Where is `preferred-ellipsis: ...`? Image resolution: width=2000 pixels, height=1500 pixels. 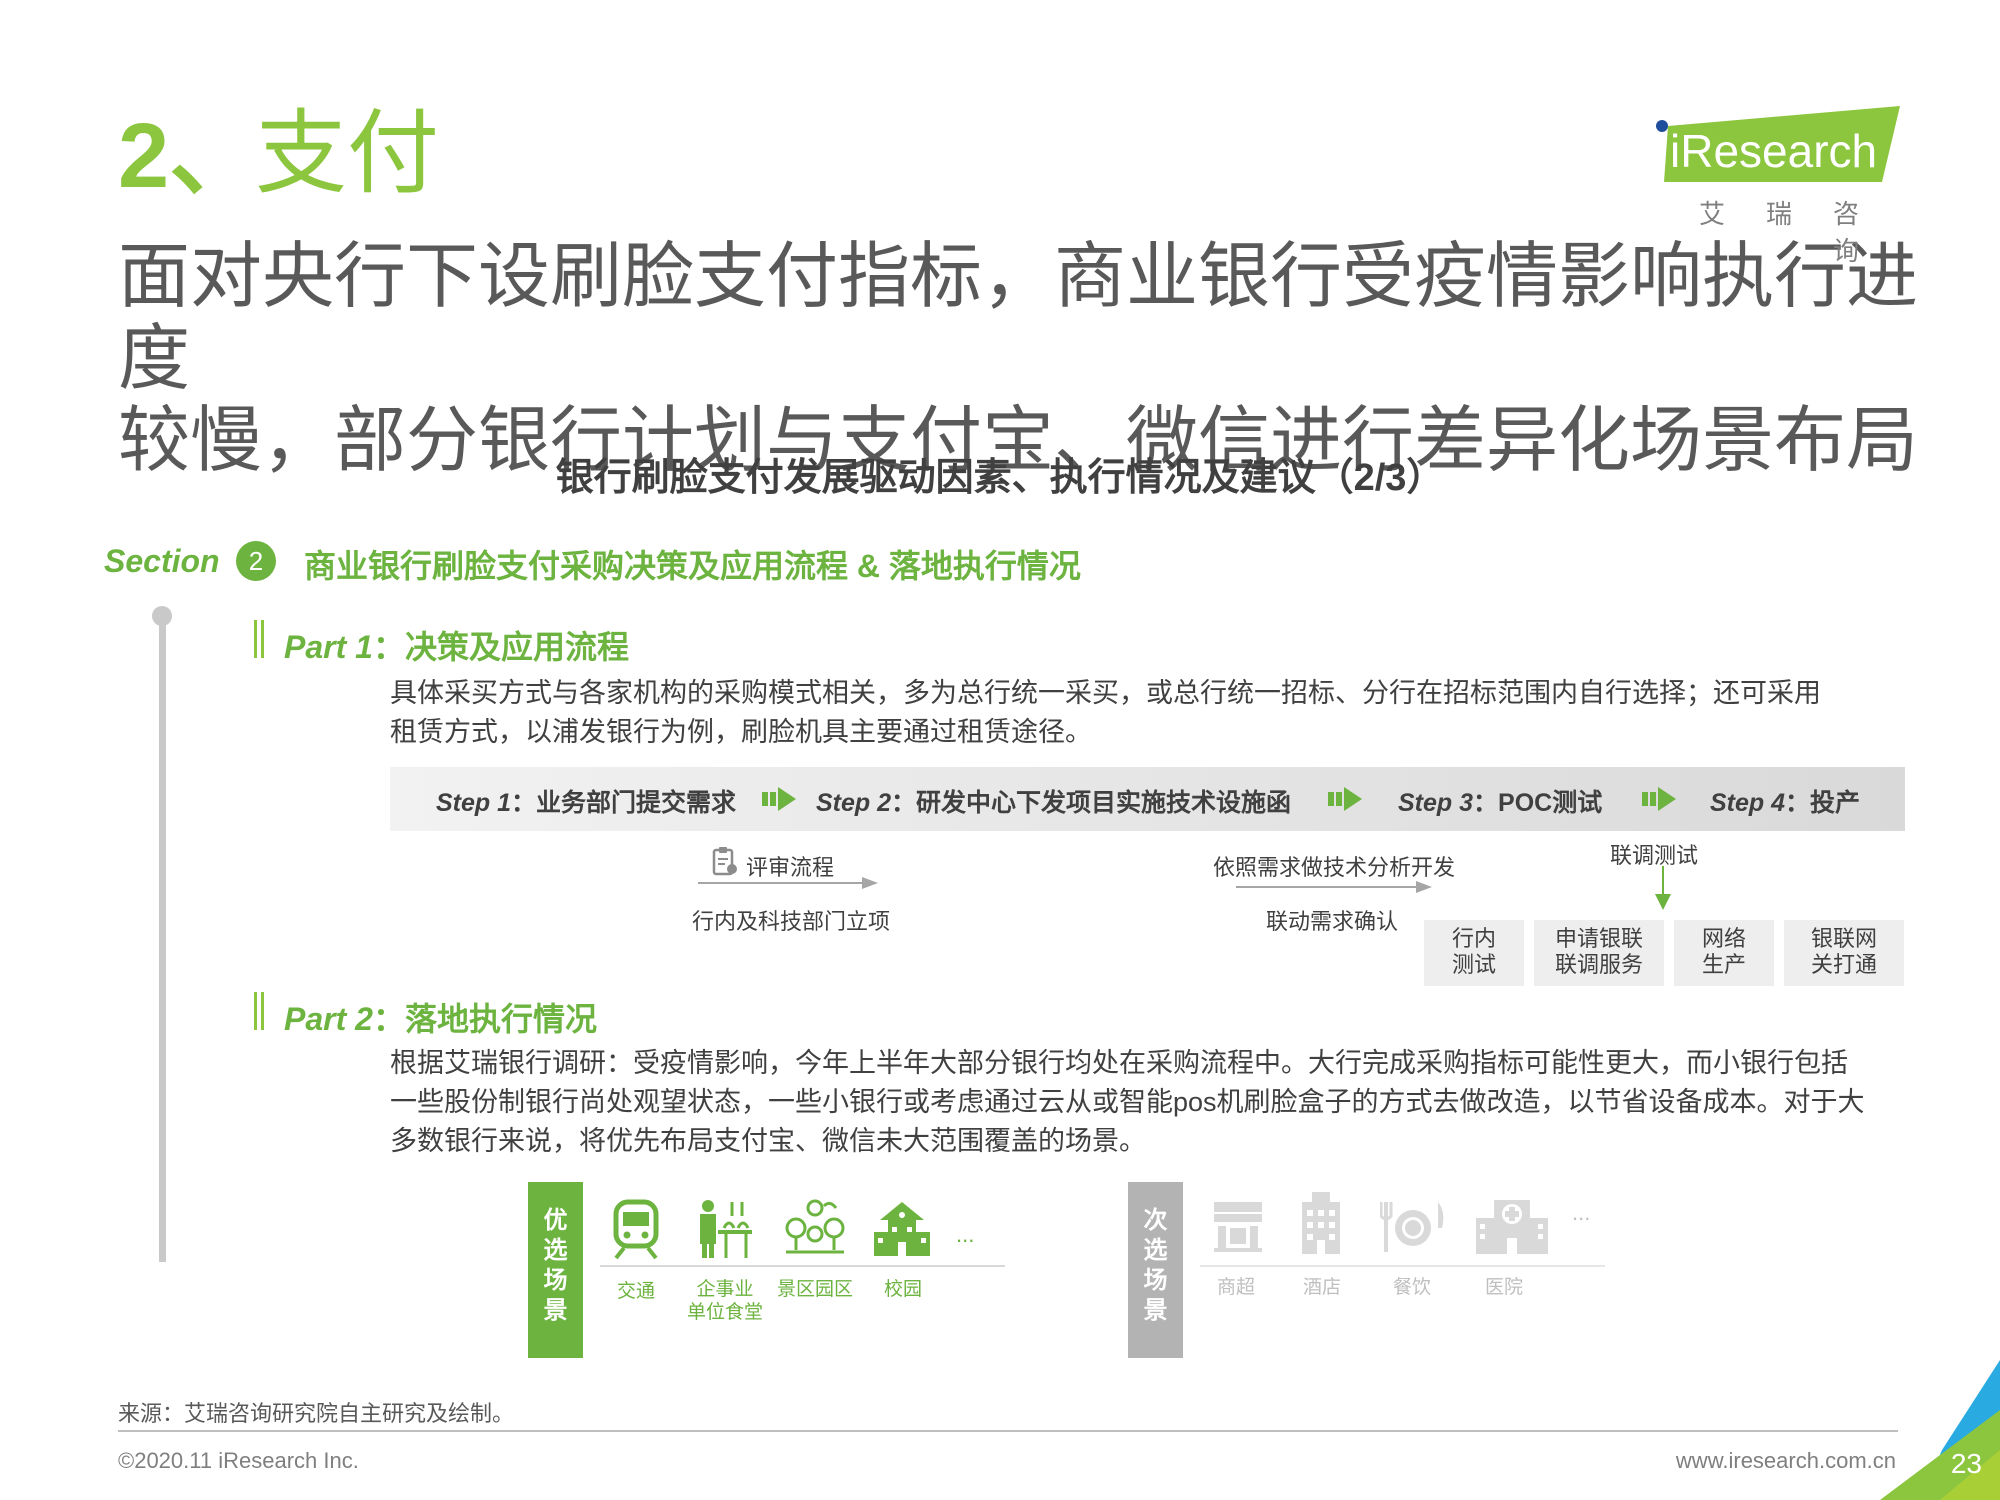
preferred-ellipsis: ... is located at coordinates (965, 1234).